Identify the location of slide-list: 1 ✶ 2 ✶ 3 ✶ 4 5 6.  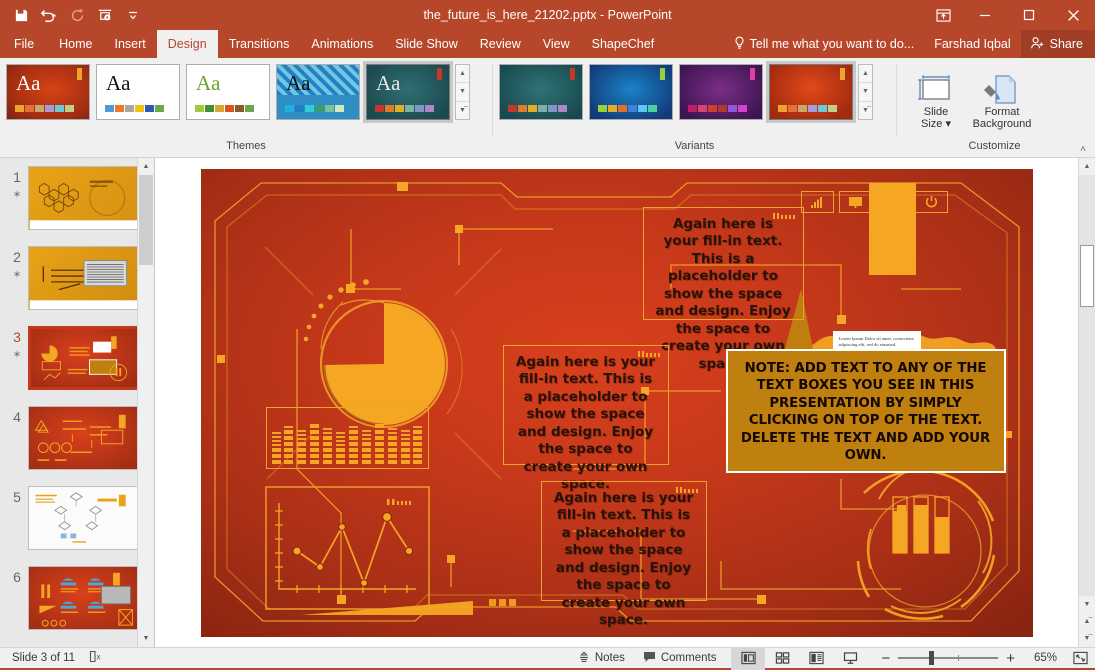
(77, 398).